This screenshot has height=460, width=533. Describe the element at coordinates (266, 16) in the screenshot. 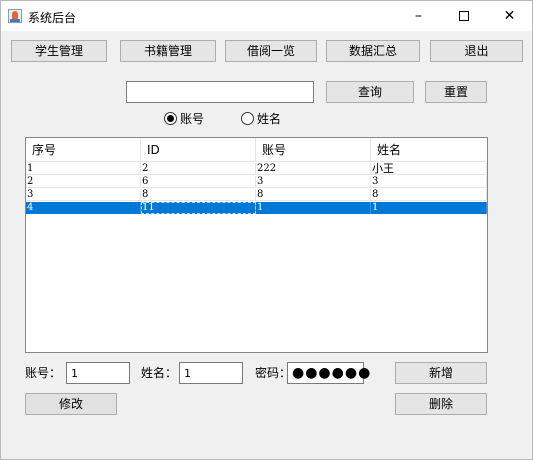

I see `title-bar: 系统后台 – ✕` at that location.